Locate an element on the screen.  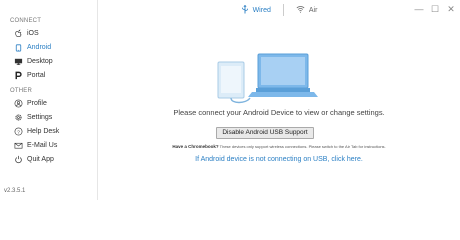
device-connection-illustration is located at coordinates (267, 78).